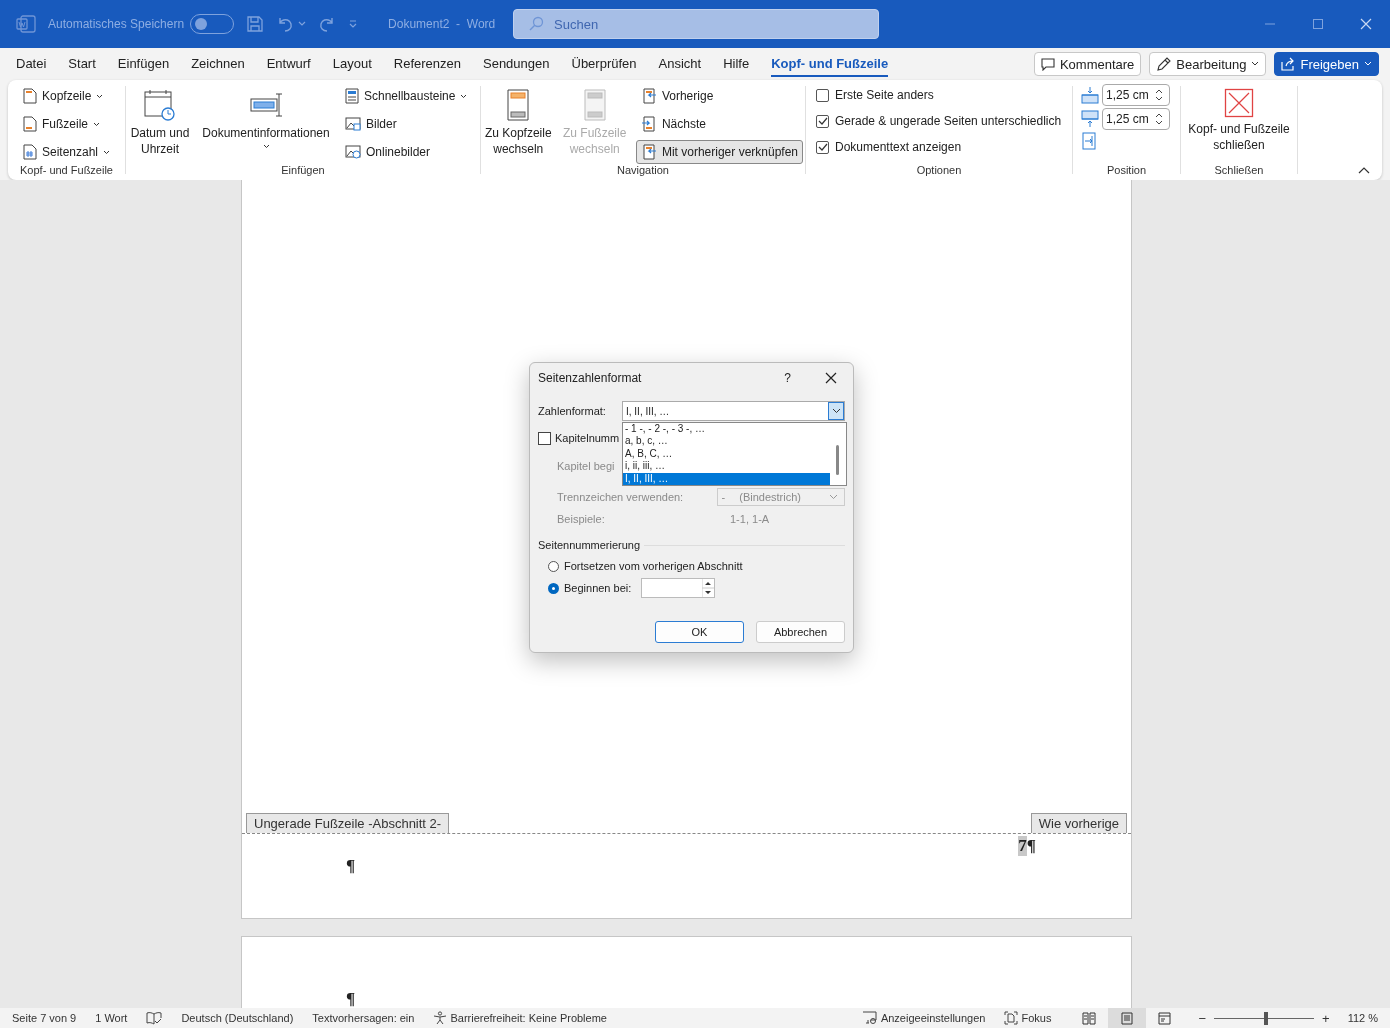  I want to click on dialog-title: Seitenzahlenformat, so click(590, 378).